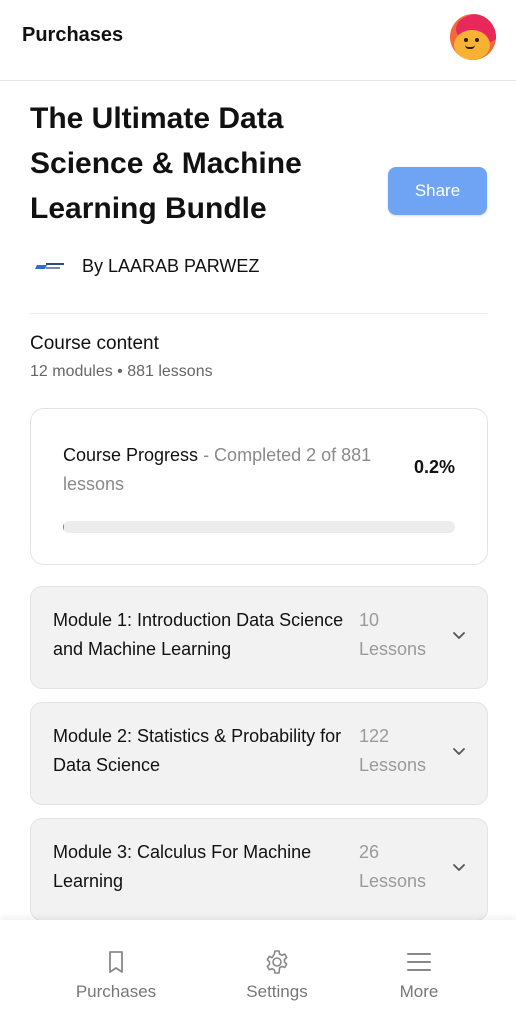 The width and height of the screenshot is (516, 1024). Describe the element at coordinates (277, 962) in the screenshot. I see `gear-icon` at that location.